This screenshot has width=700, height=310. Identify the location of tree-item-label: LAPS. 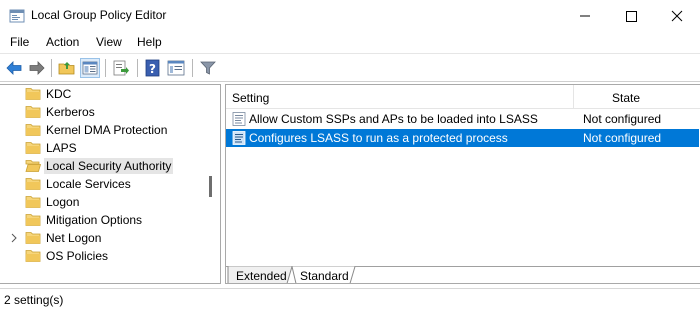
(61, 148).